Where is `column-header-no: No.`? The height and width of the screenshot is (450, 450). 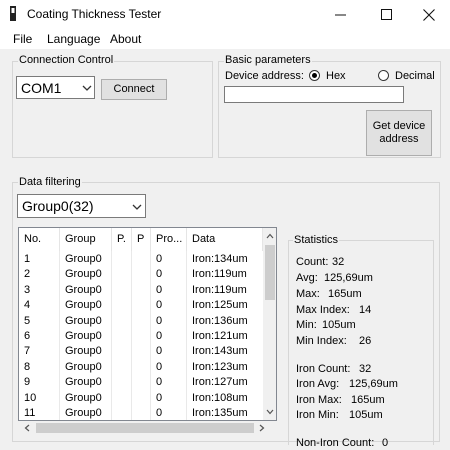 column-header-no: No. is located at coordinates (39, 239).